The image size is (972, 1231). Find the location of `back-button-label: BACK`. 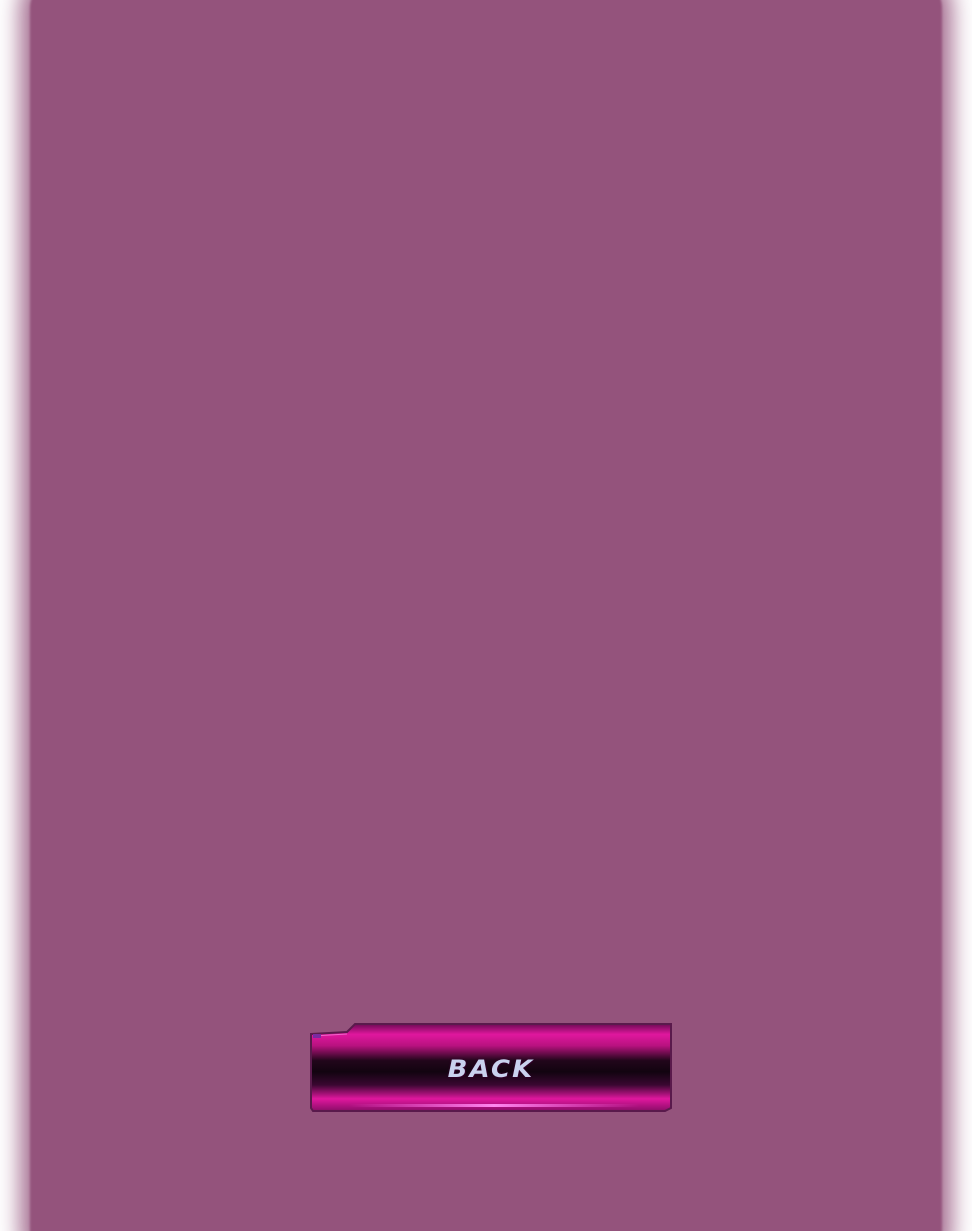

back-button-label: BACK is located at coordinates (491, 1069).